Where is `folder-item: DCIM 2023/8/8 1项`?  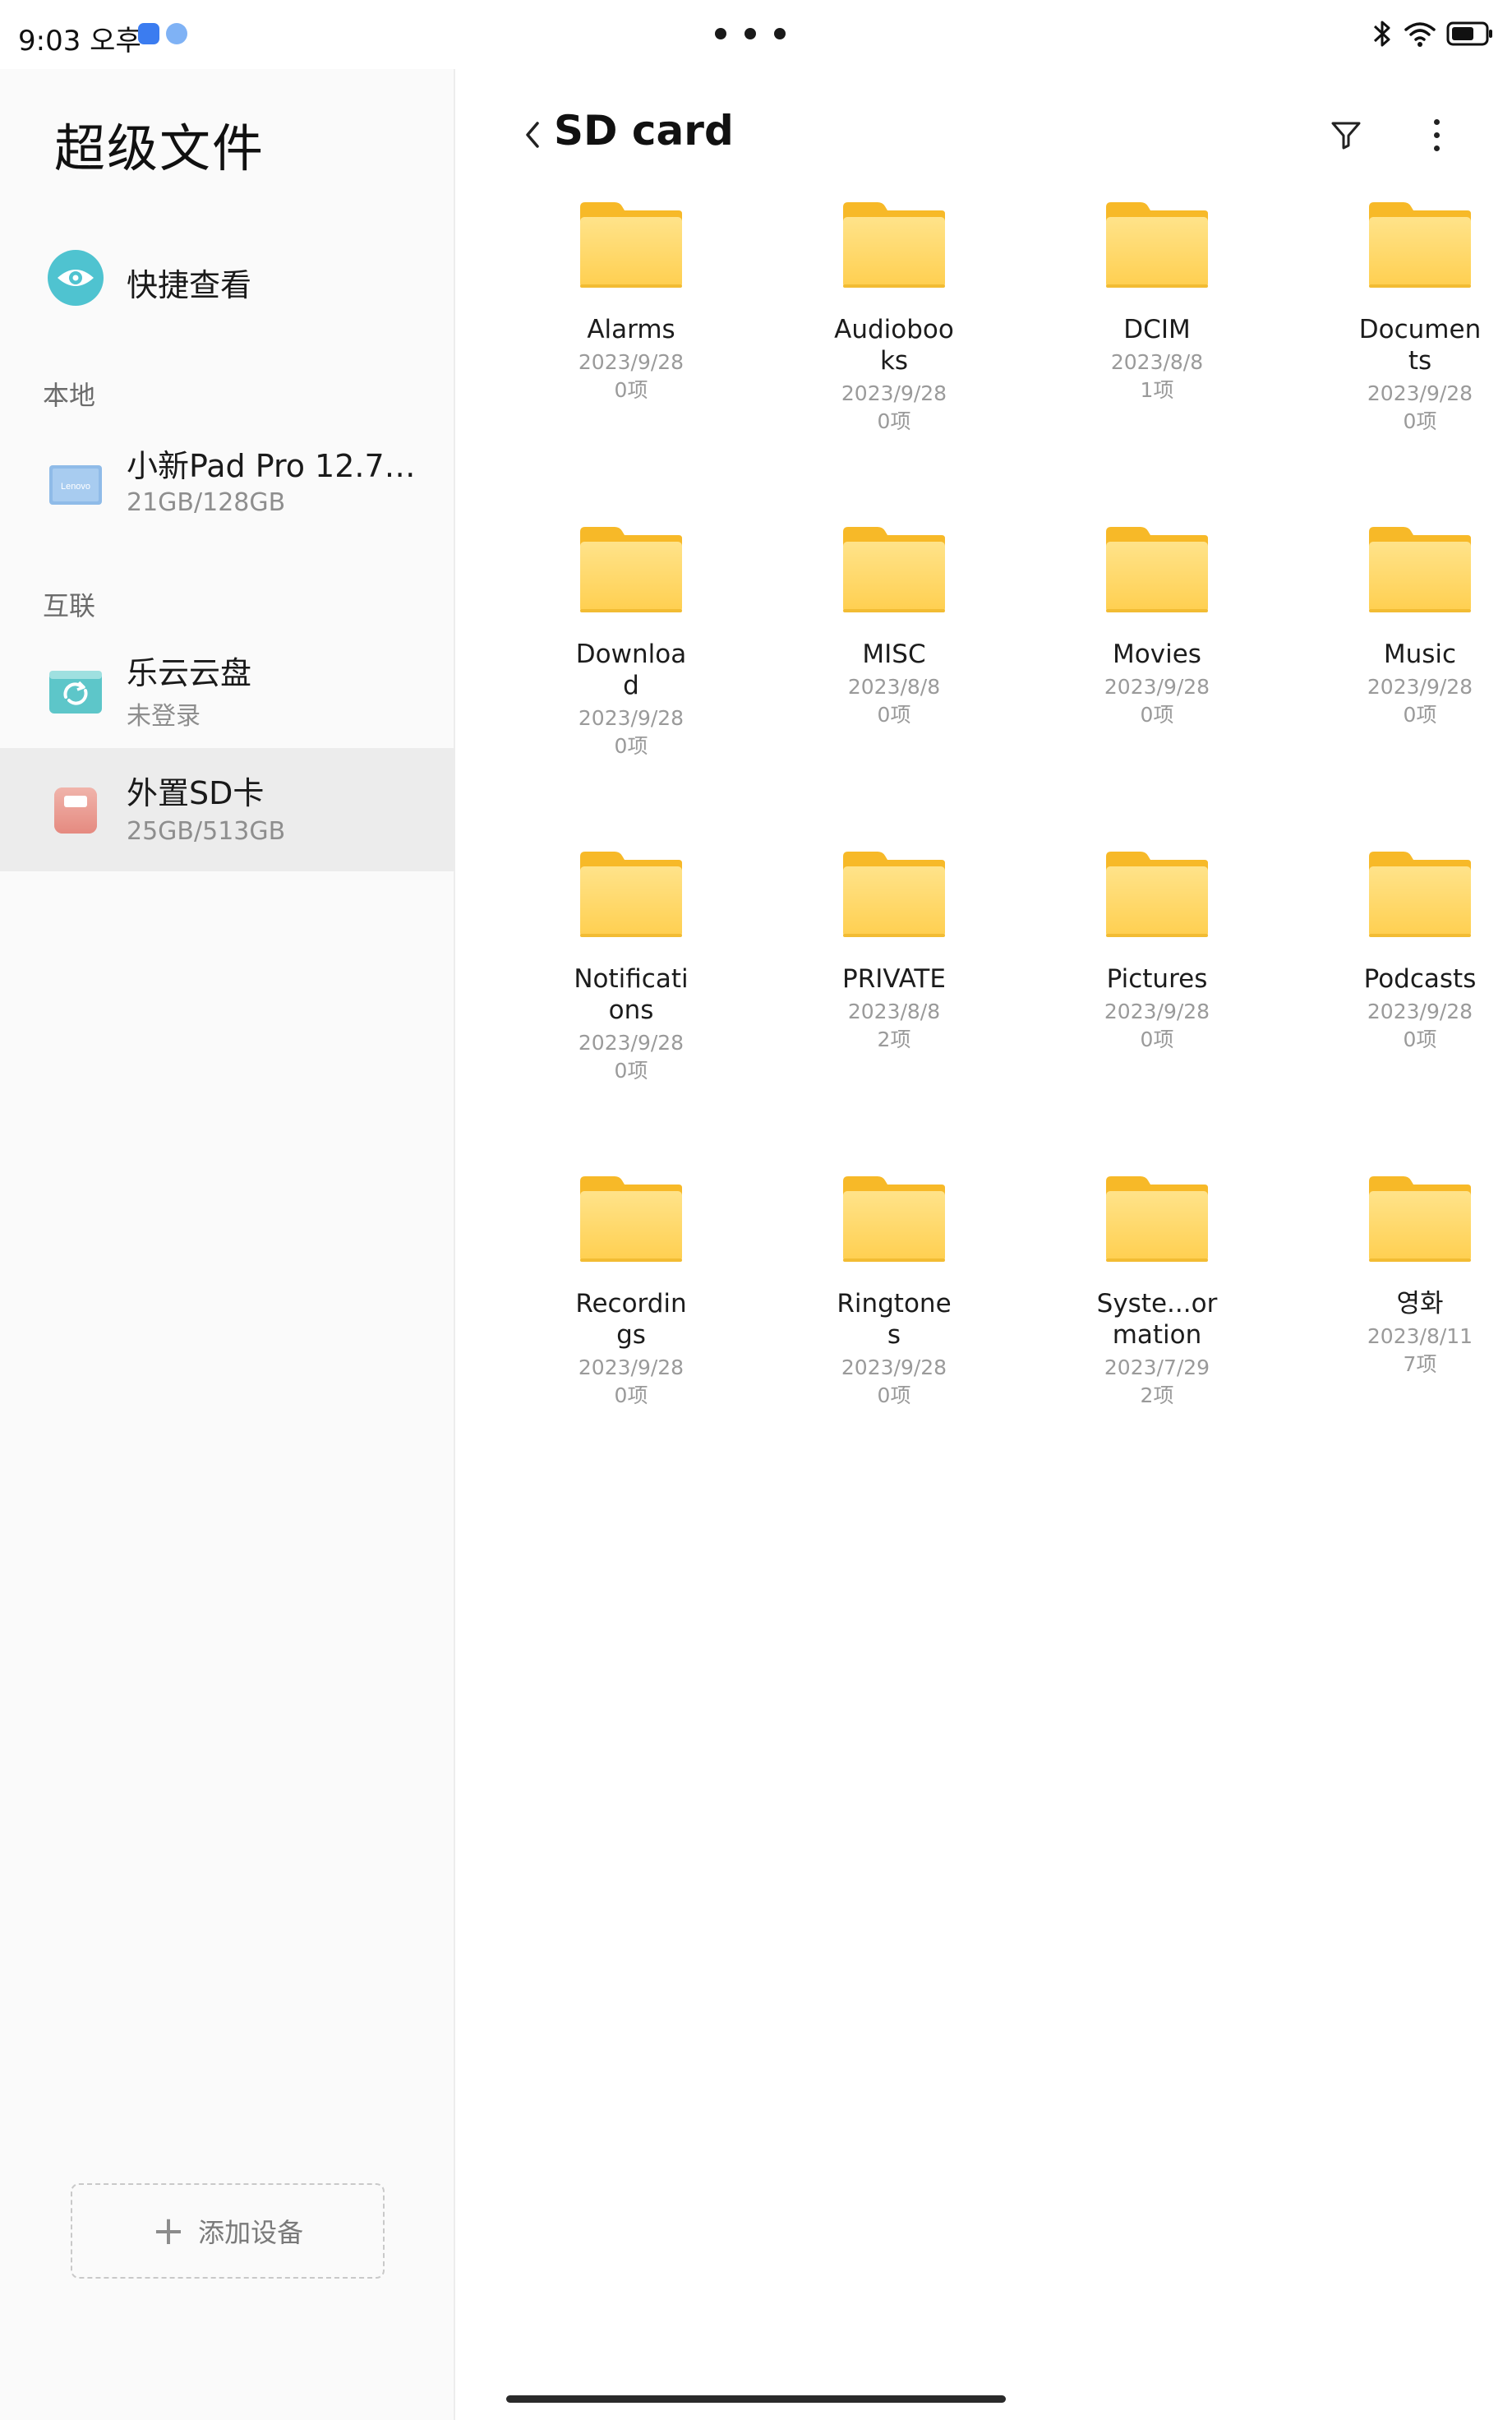 folder-item: DCIM 2023/8/8 1项 is located at coordinates (1157, 342).